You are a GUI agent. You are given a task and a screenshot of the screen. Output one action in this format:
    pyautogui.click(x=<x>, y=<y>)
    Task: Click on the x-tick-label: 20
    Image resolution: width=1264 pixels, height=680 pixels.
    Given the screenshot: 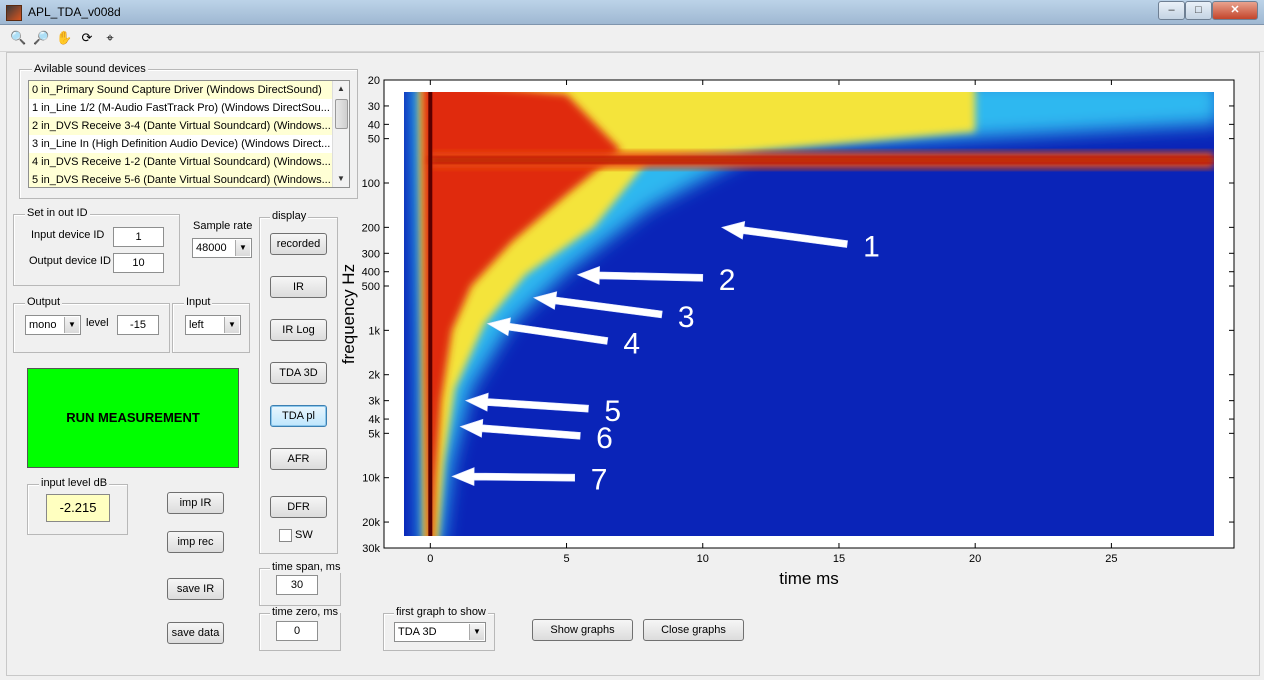 What is the action you would take?
    pyautogui.click(x=975, y=559)
    